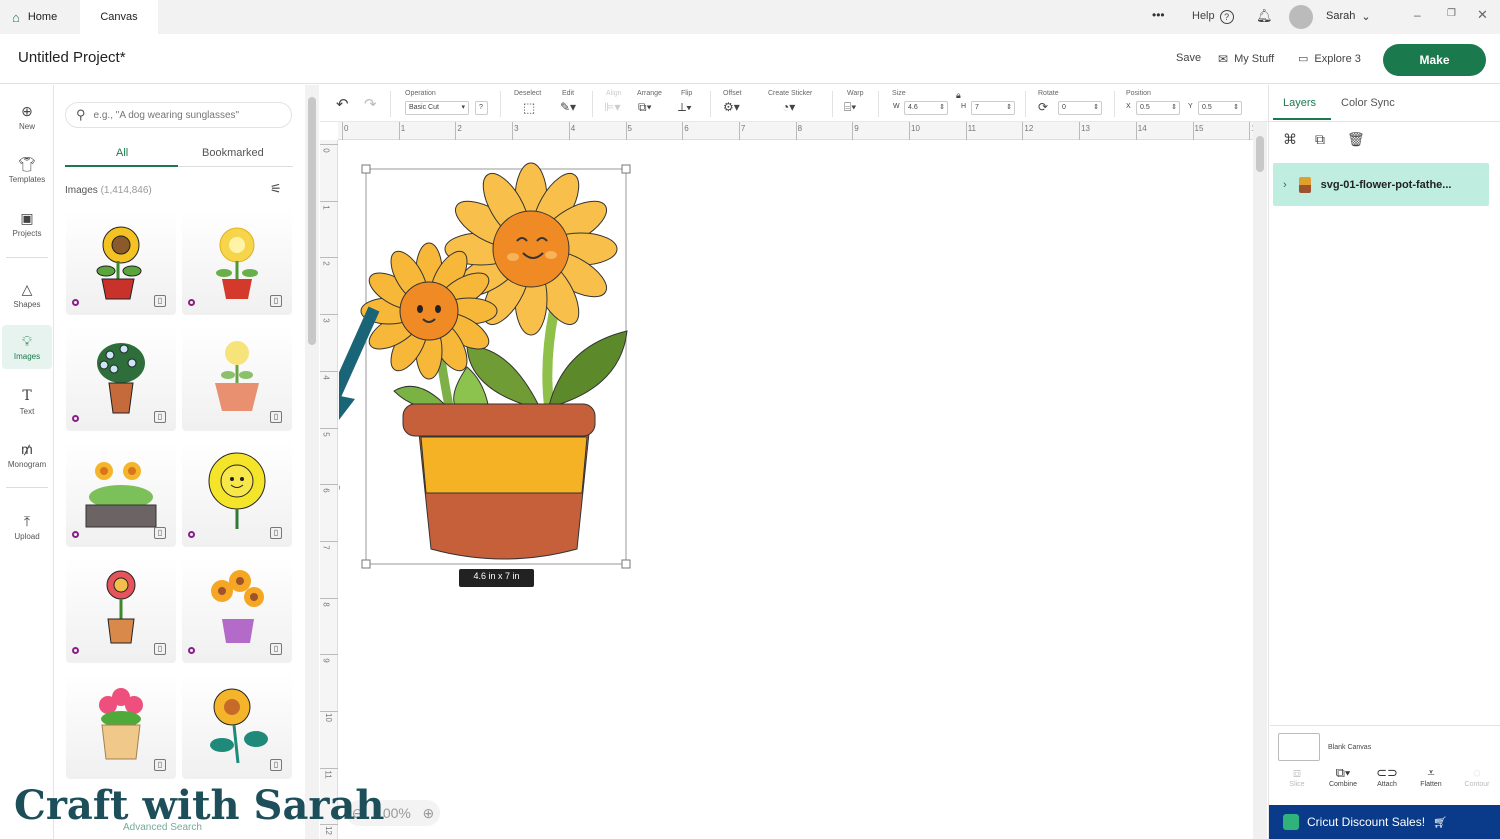 The image size is (1500, 839). I want to click on operation-help-icon: ?, so click(481, 108).